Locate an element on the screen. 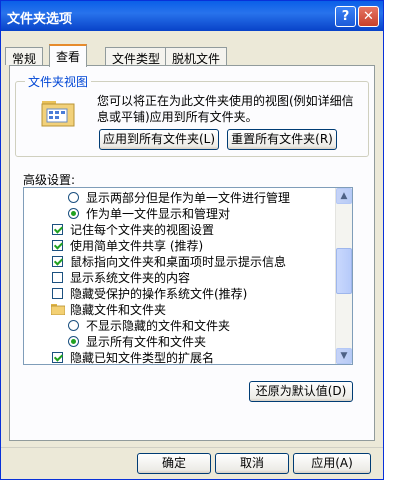 This screenshot has height=488, width=410. tab-offline-files: 脱机文件 is located at coordinates (196, 56).